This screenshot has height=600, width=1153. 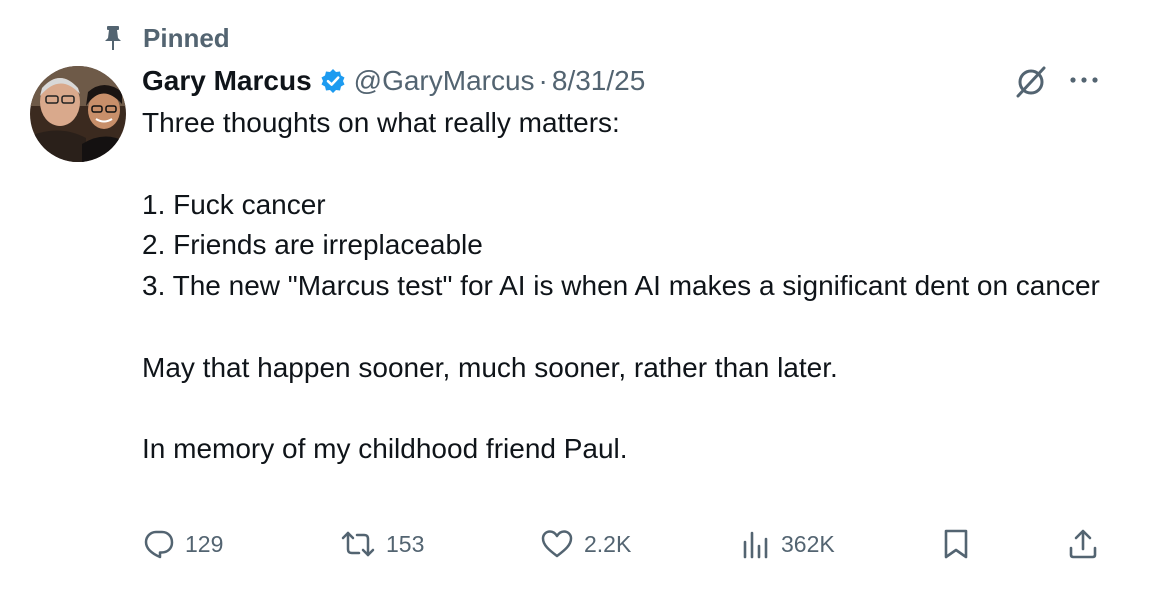 I want to click on avatar, so click(x=78, y=114).